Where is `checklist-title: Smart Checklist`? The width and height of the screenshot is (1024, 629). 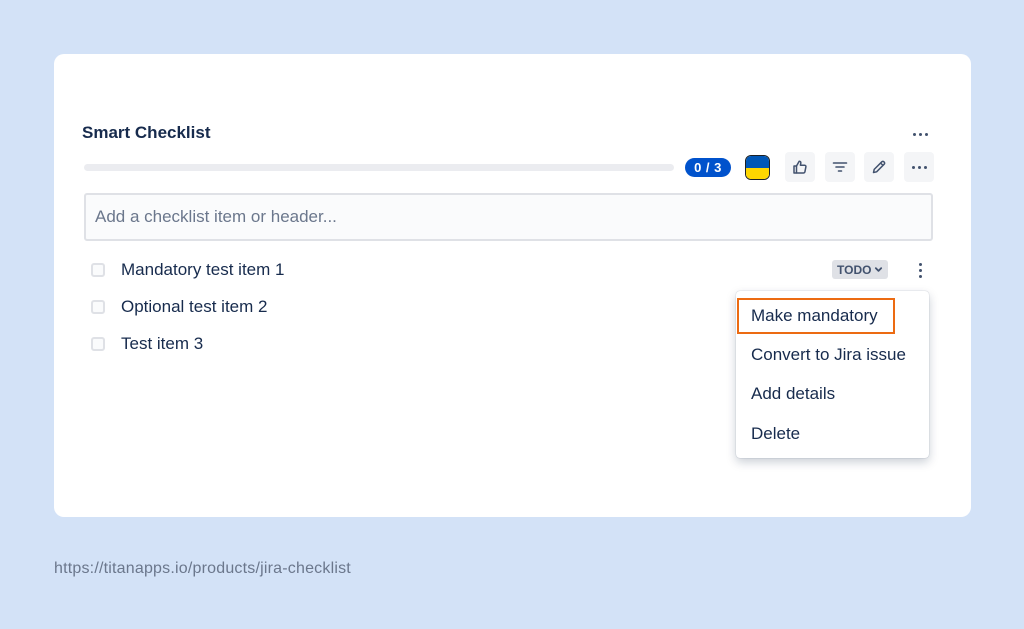 checklist-title: Smart Checklist is located at coordinates (146, 132).